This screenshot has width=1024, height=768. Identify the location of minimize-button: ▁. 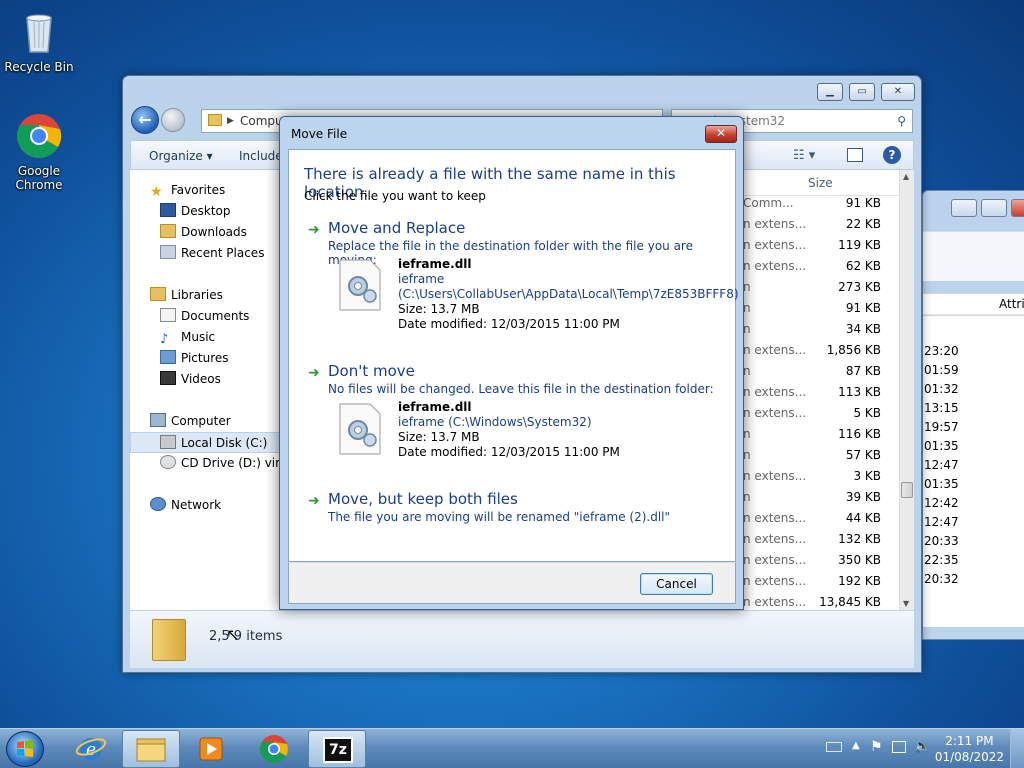
(830, 92).